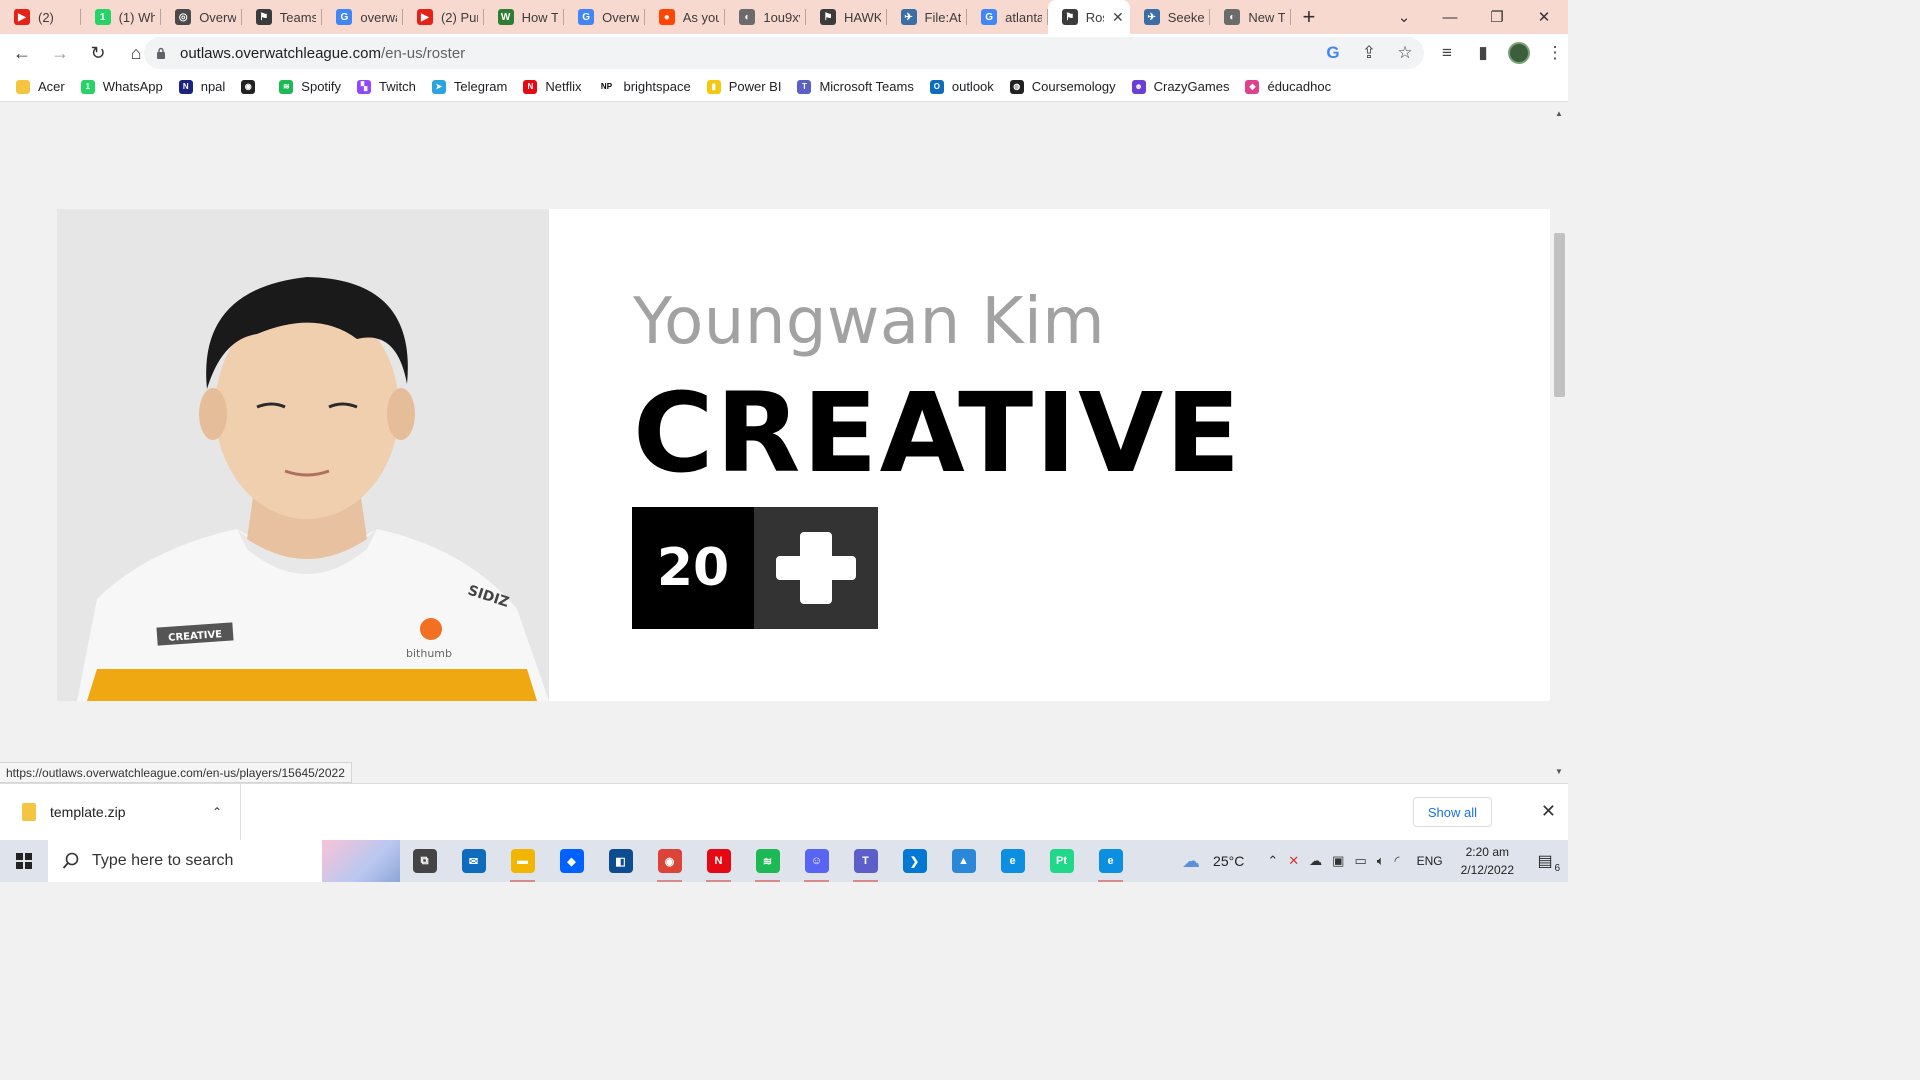  I want to click on show-all-button: Show all, so click(1452, 812).